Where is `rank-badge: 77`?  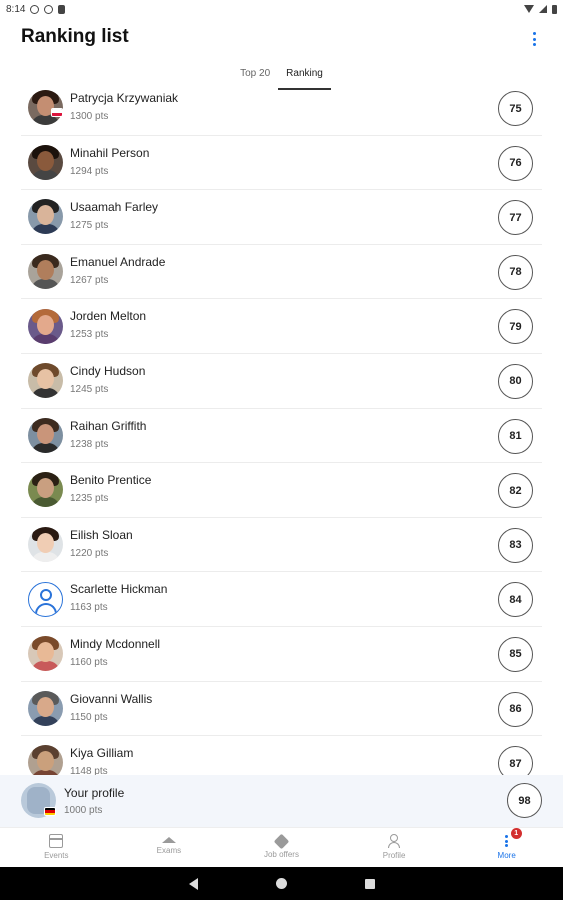 rank-badge: 77 is located at coordinates (515, 218).